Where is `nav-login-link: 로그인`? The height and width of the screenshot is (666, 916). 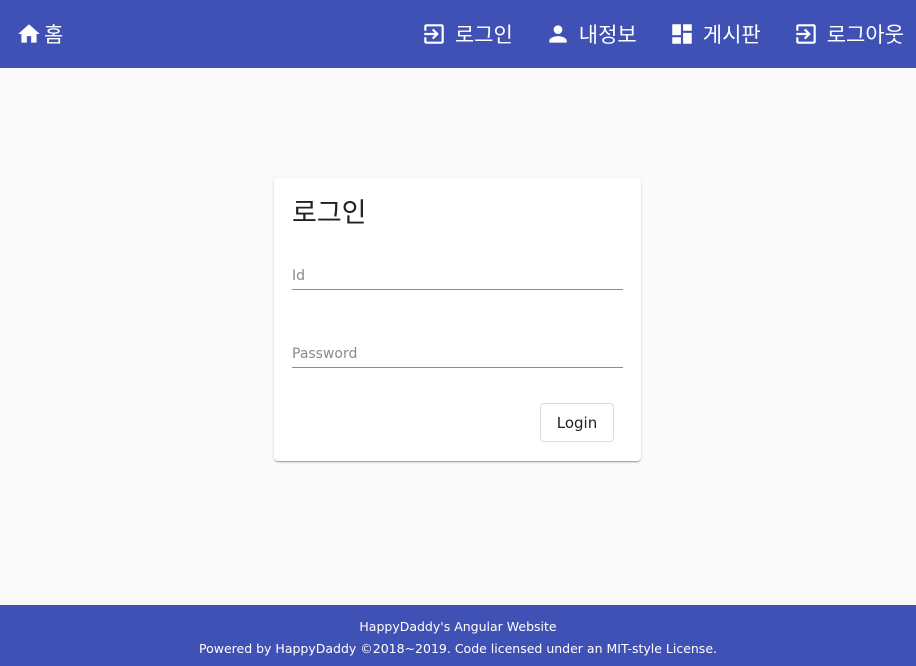 nav-login-link: 로그인 is located at coordinates (467, 34).